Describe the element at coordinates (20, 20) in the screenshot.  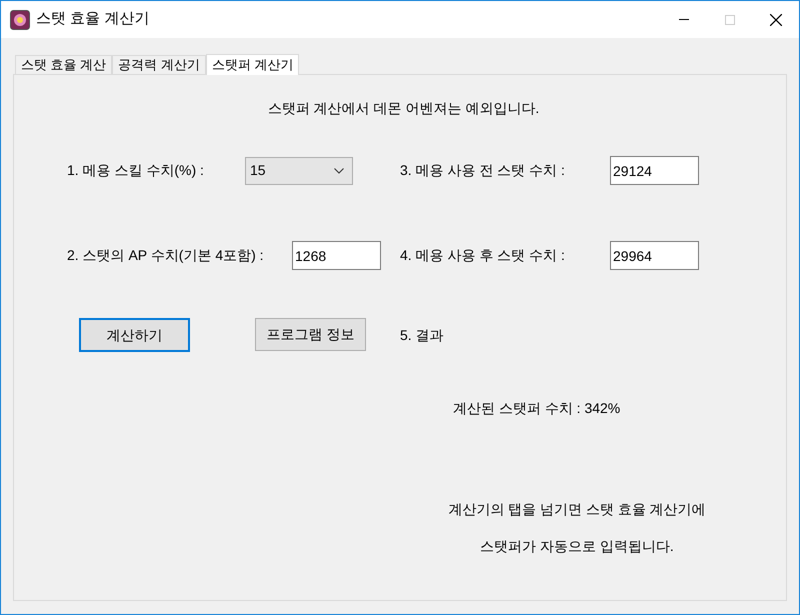
I see `app-icon` at that location.